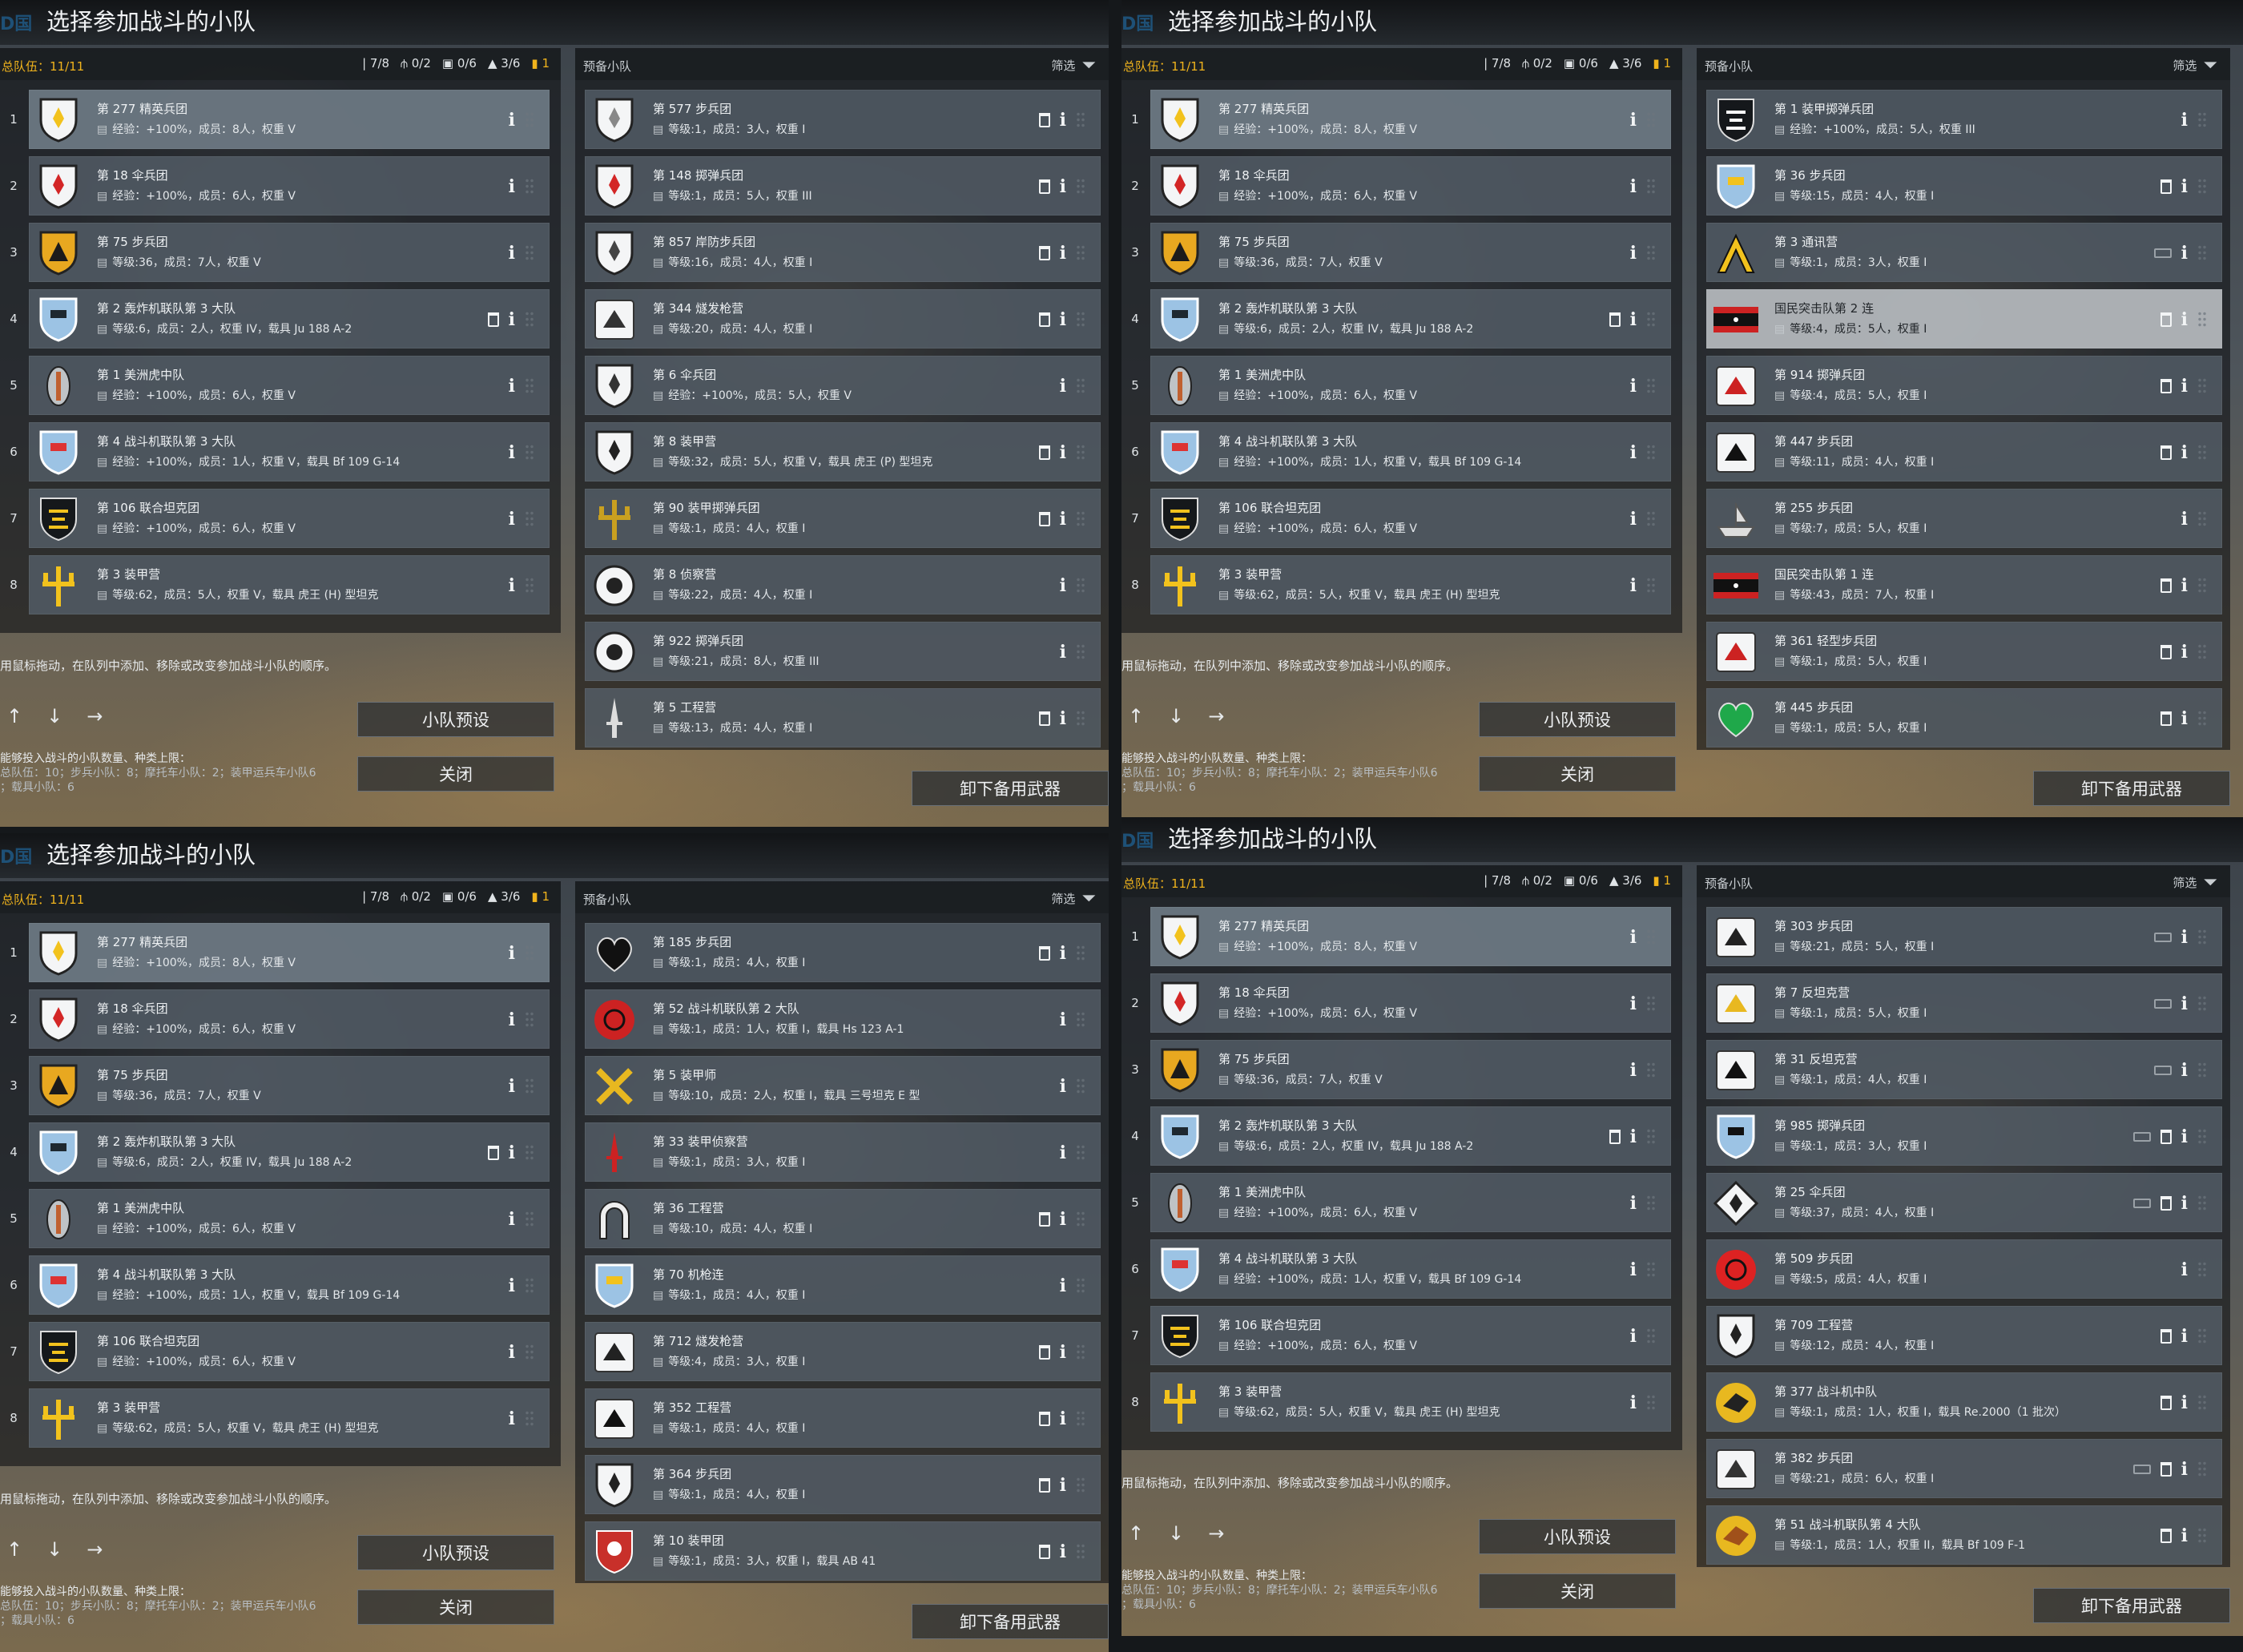 This screenshot has height=1652, width=2243. I want to click on reserve-squad-row: 第 509 步兵团 ▤ 等级:5，成员：4人，权重 I i, so click(1964, 1269).